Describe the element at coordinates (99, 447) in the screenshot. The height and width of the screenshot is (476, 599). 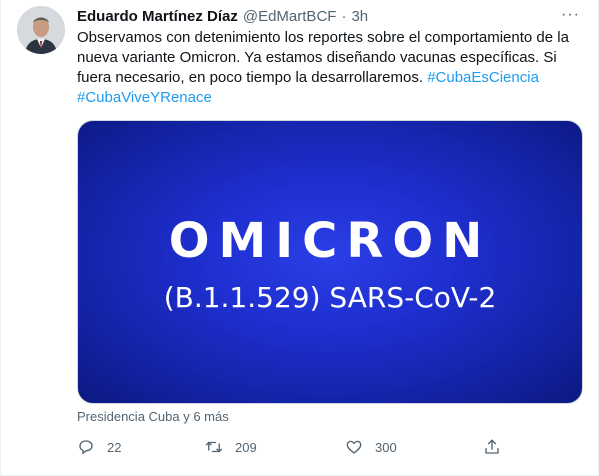
I see `reply-button: 22` at that location.